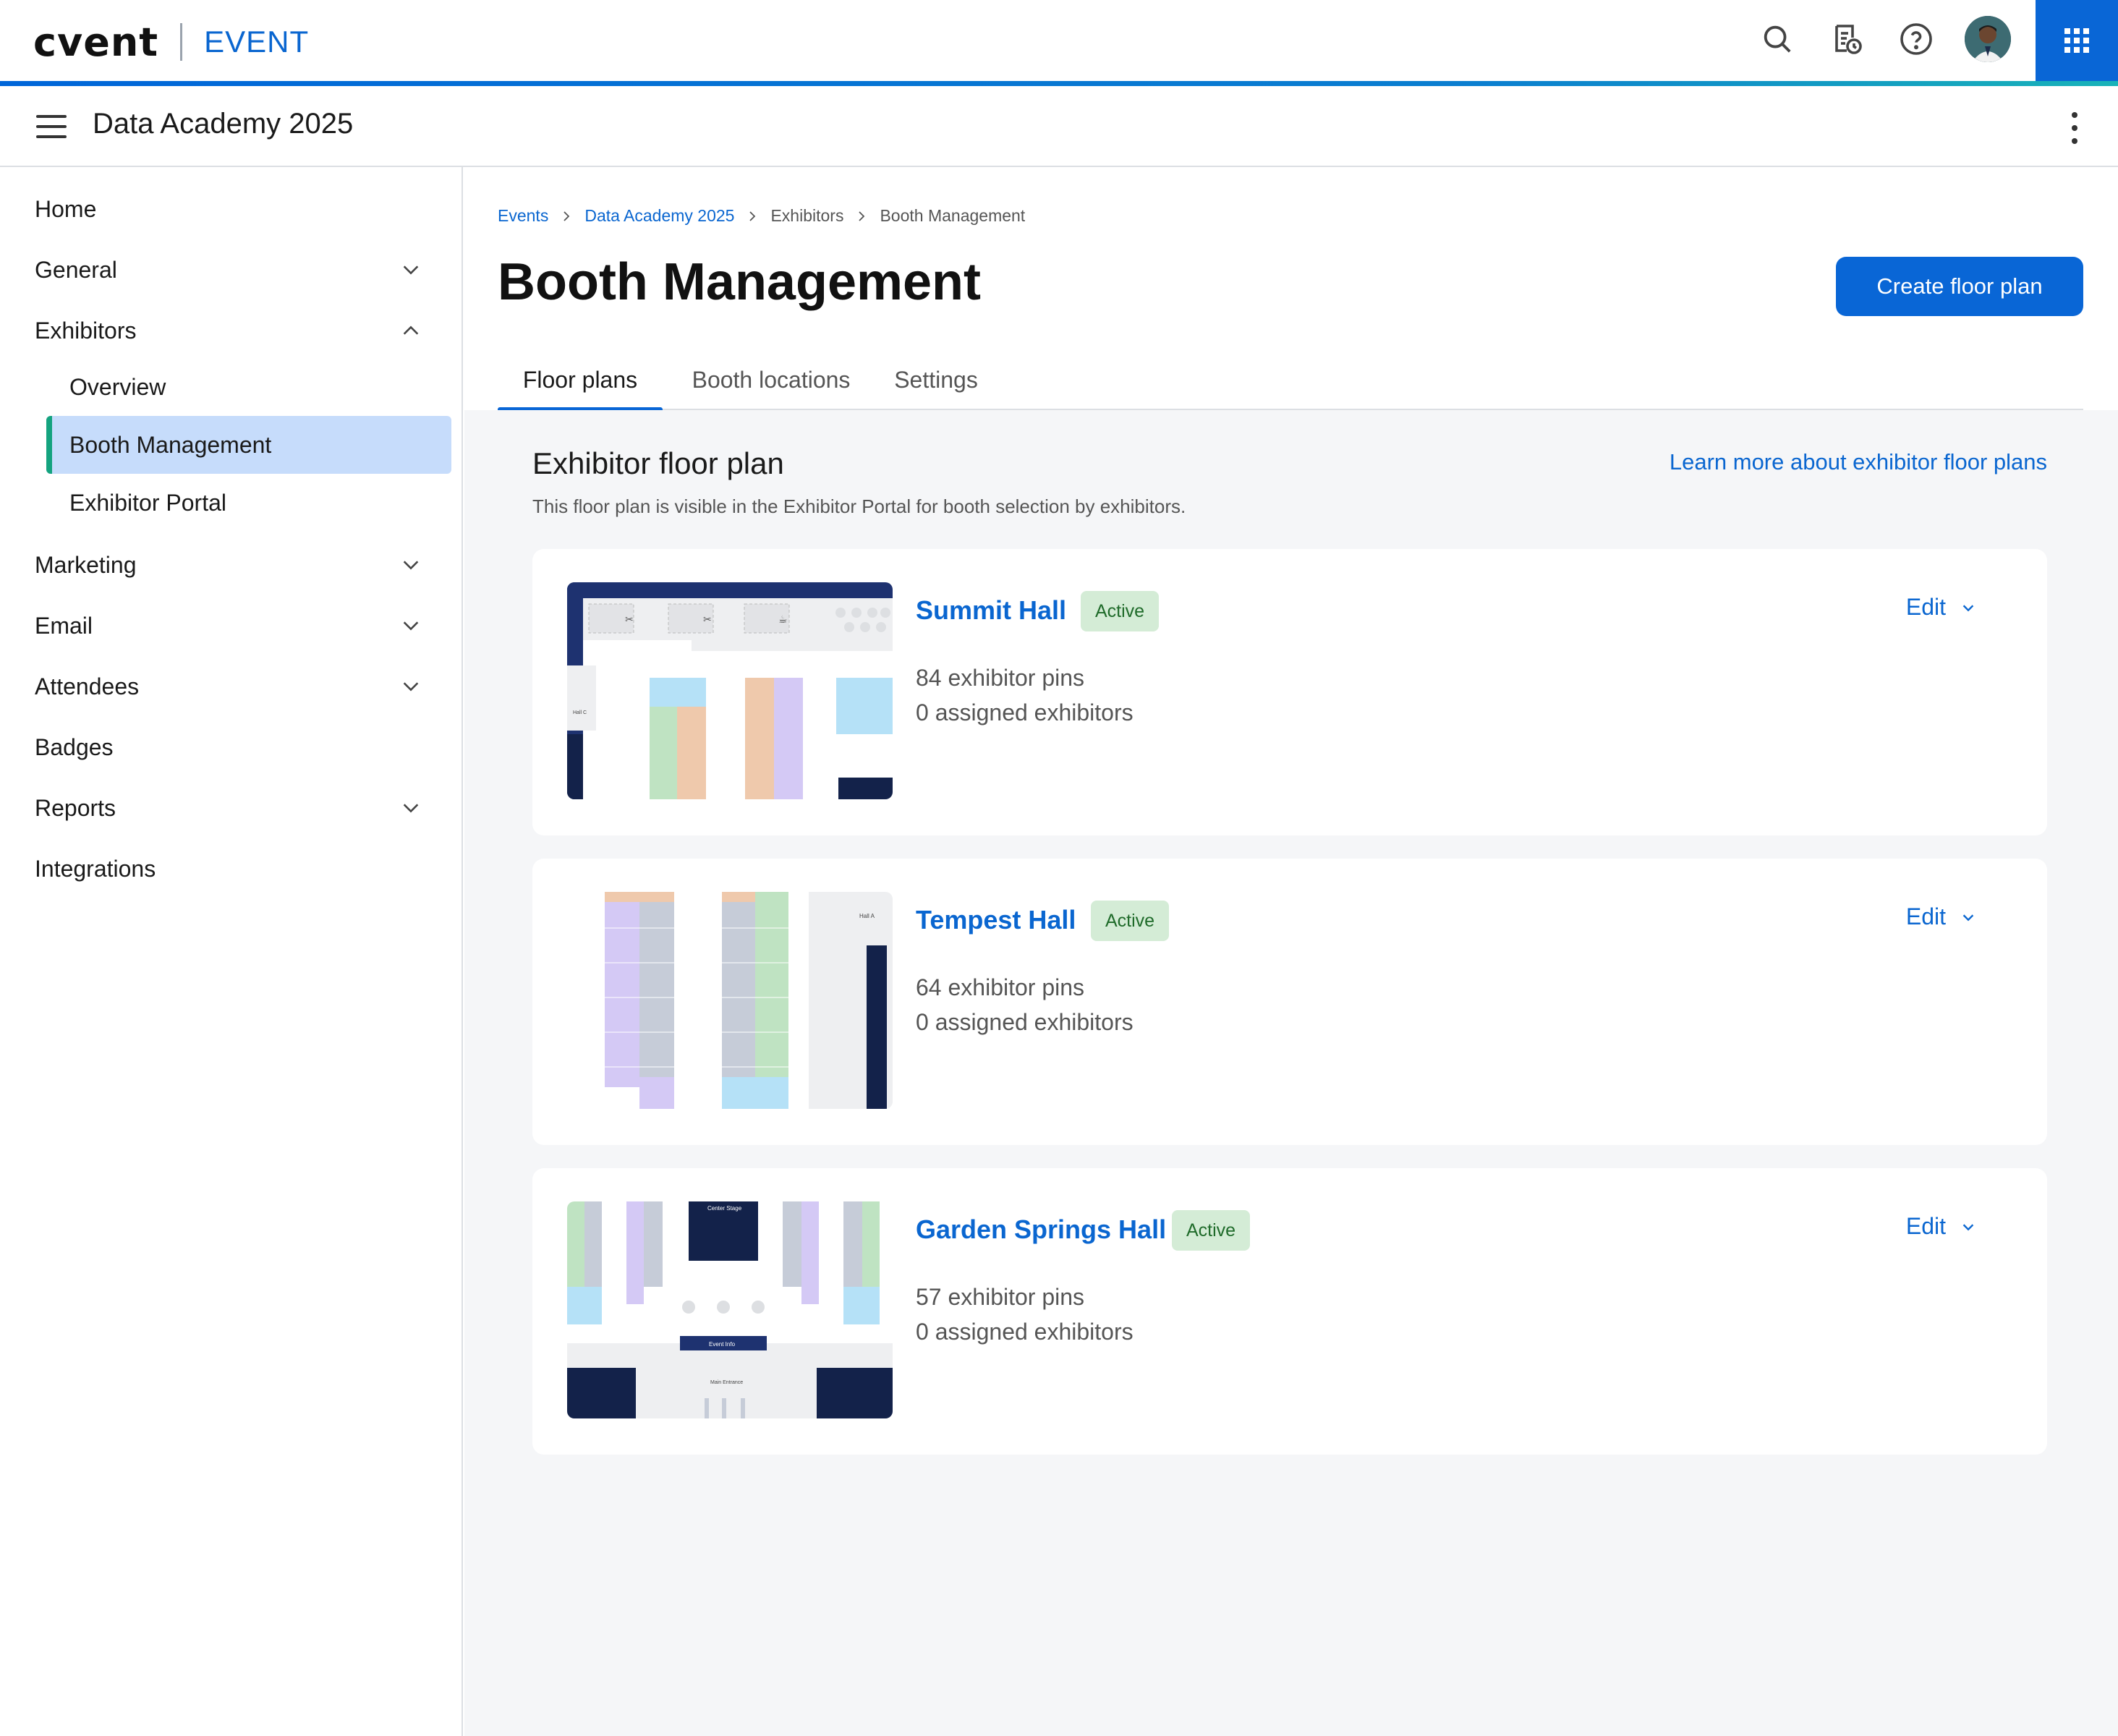 This screenshot has height=1736, width=2118. I want to click on sidebar-item-label: Marketing, so click(86, 565).